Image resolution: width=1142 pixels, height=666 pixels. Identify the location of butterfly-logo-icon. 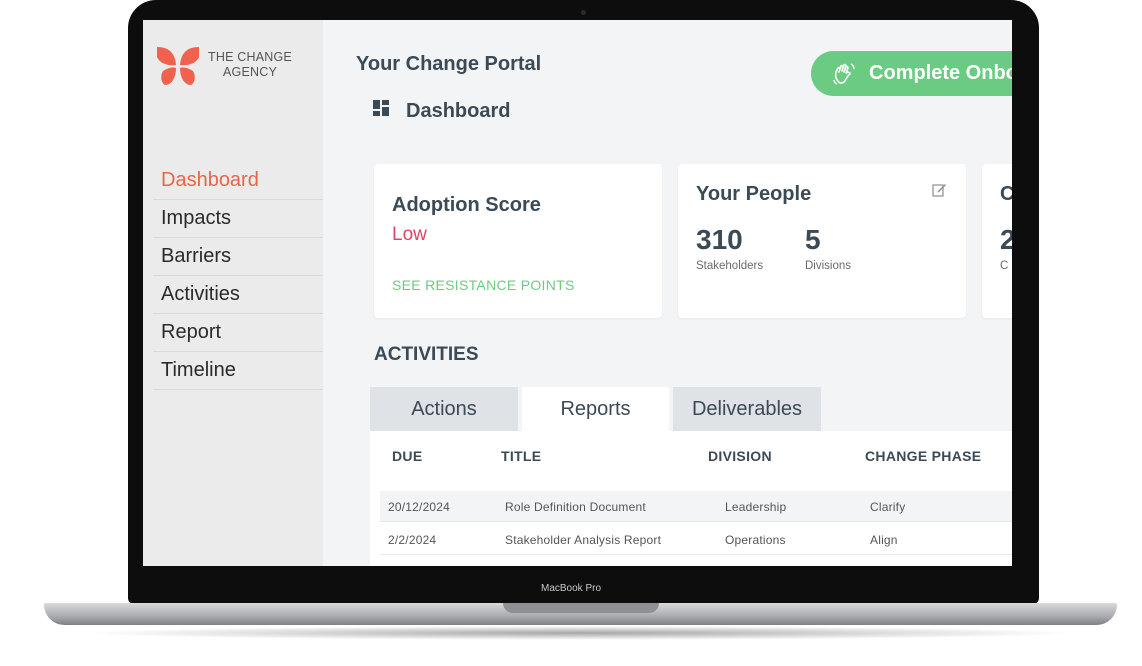
(178, 66).